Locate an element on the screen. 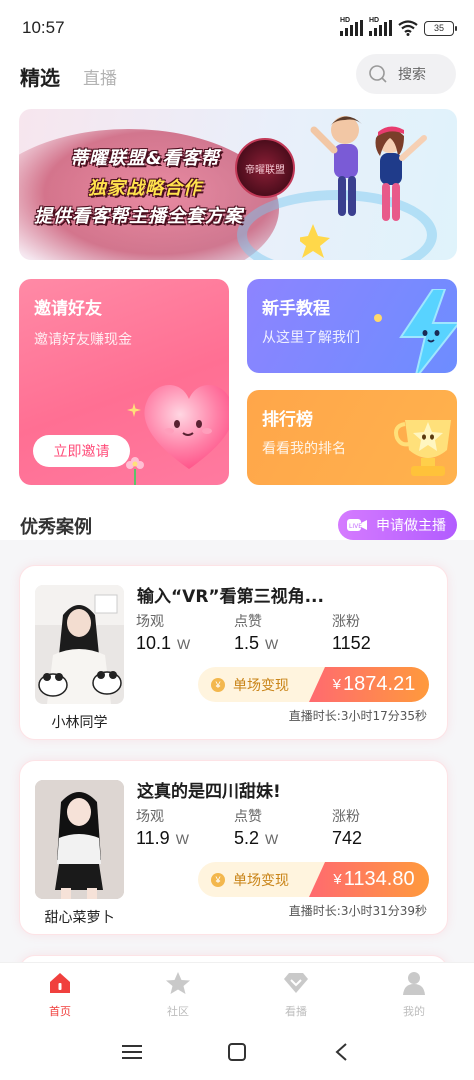  featured-cases-title: 优秀案例 is located at coordinates (56, 527).